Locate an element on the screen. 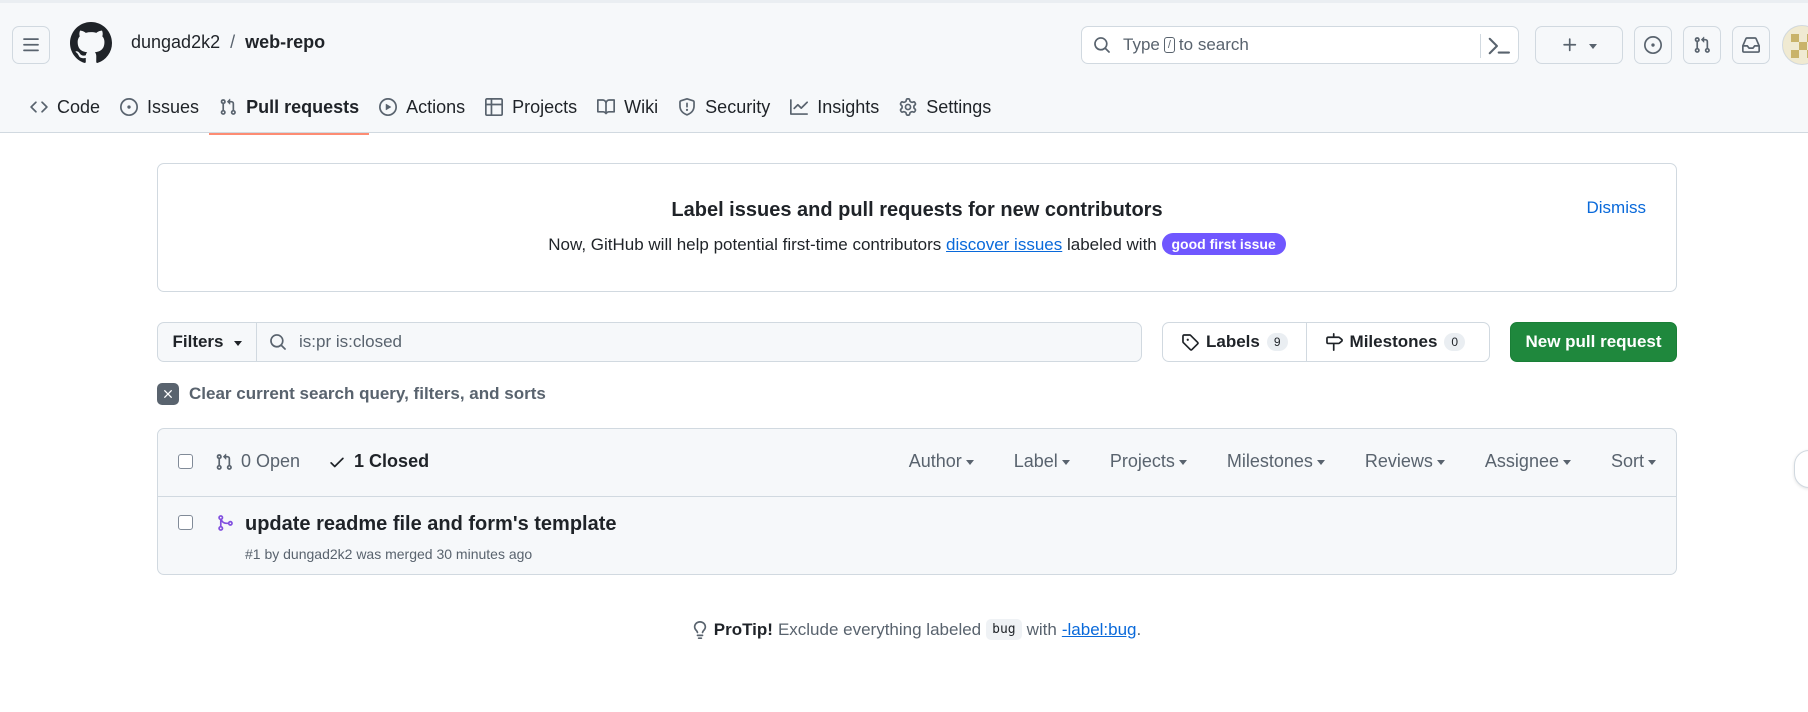 The image size is (1808, 712). select-all-checkbox is located at coordinates (185, 461).